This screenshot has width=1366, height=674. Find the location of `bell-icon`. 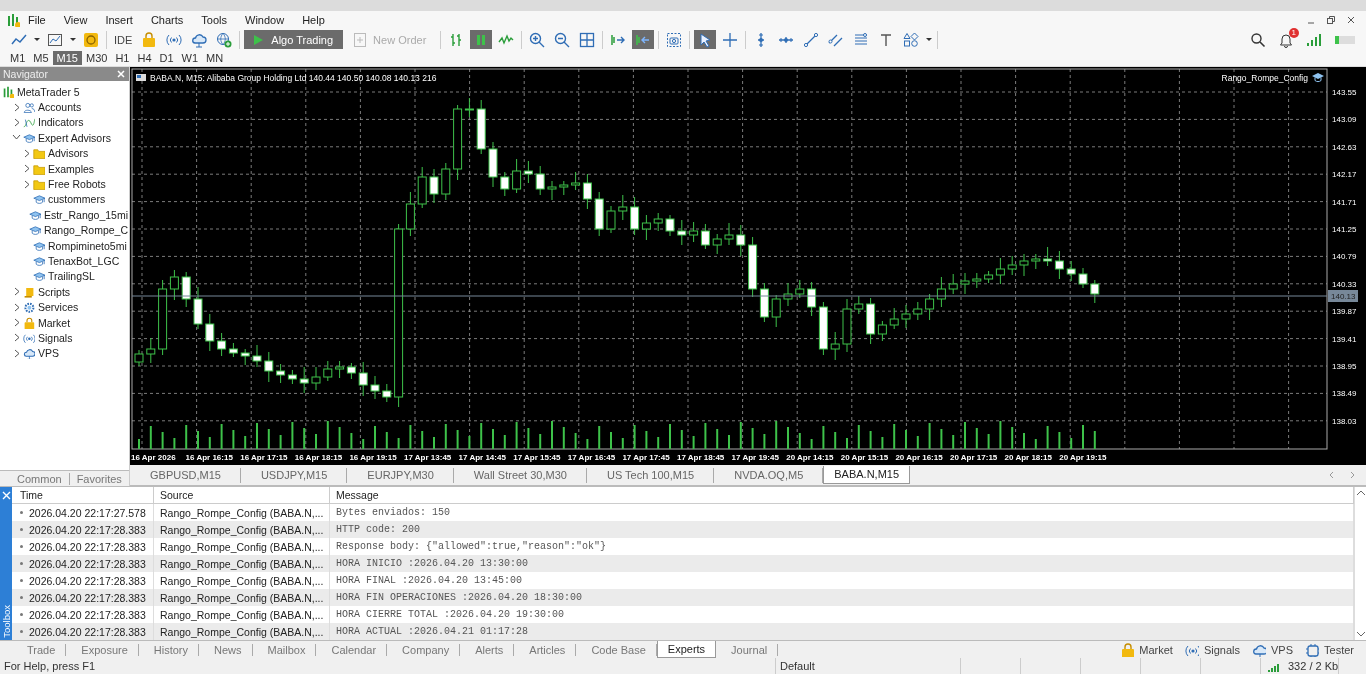

bell-icon is located at coordinates (1286, 39).